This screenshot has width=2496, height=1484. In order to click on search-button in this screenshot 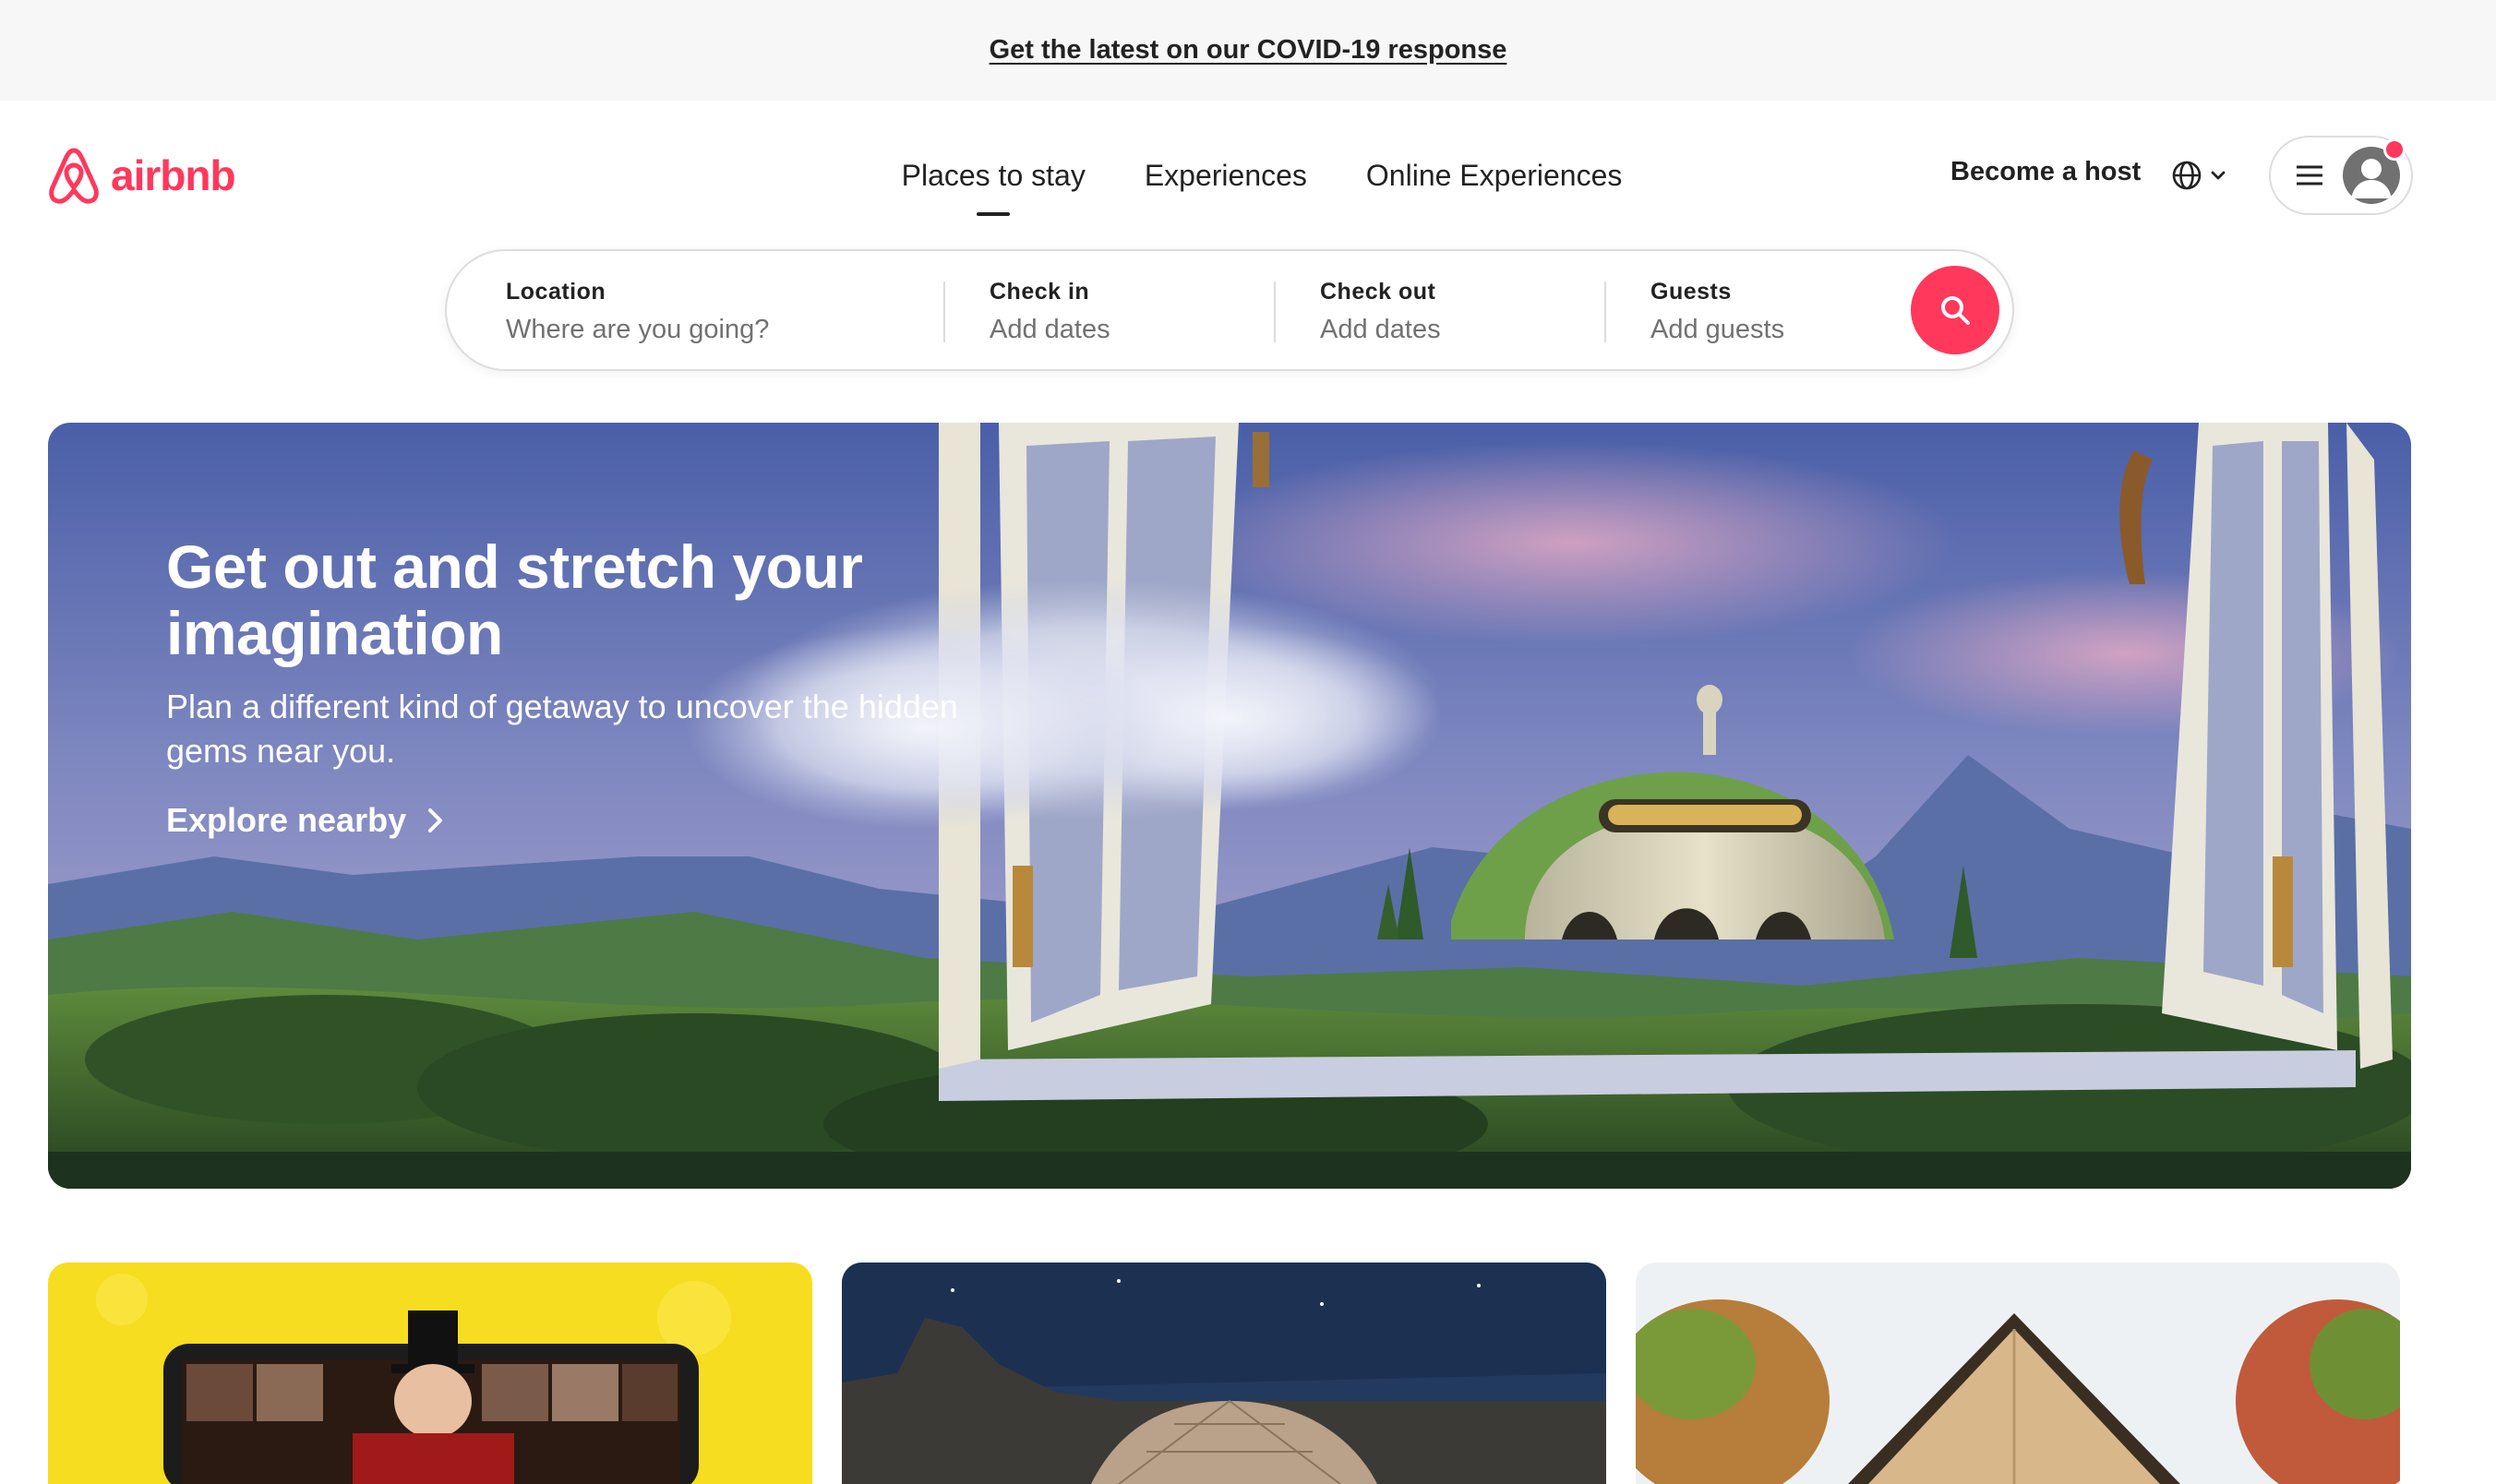, I will do `click(1955, 310)`.